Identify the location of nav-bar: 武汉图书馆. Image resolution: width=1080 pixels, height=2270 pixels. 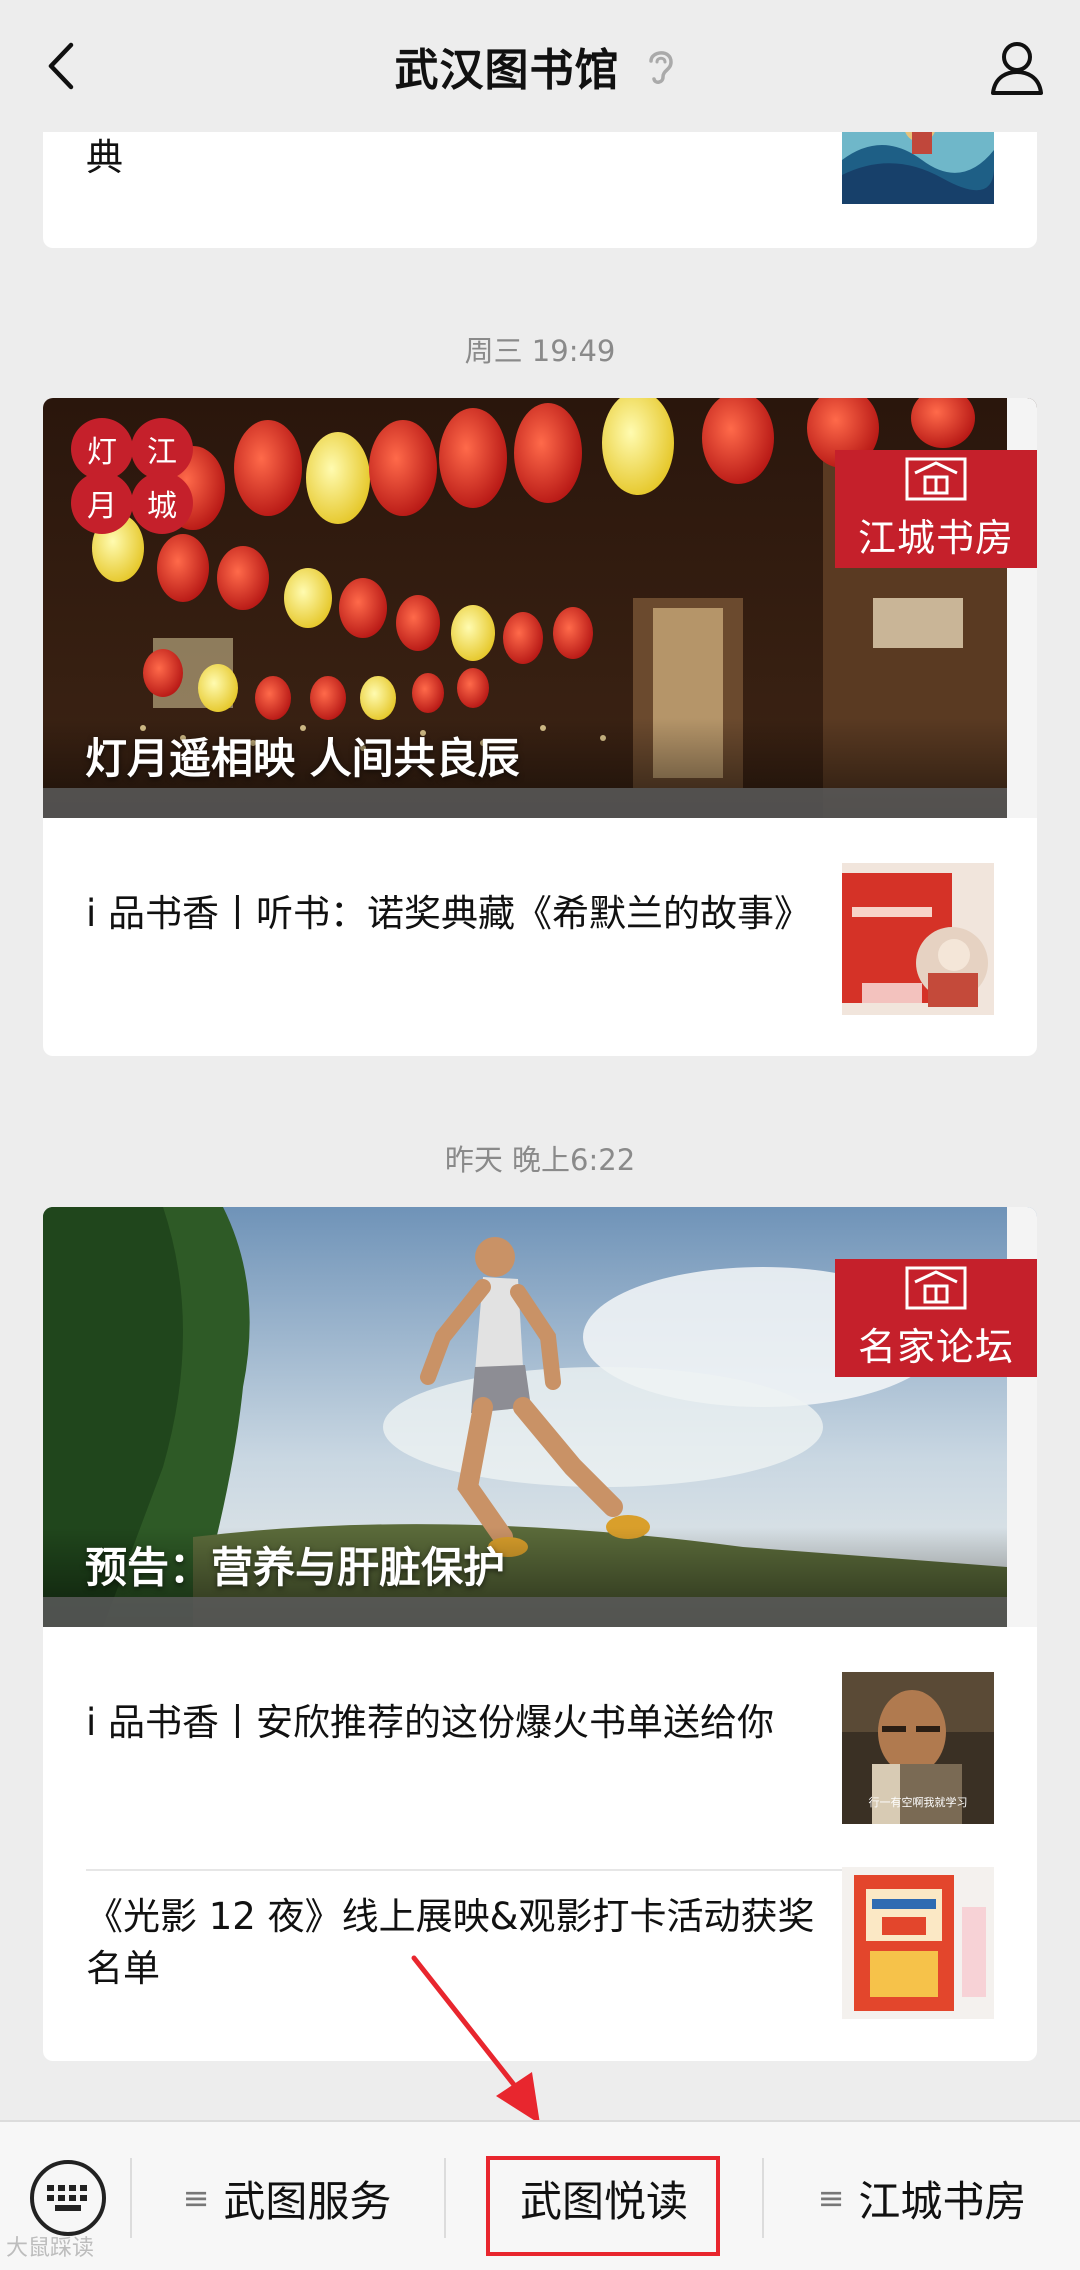
(540, 66).